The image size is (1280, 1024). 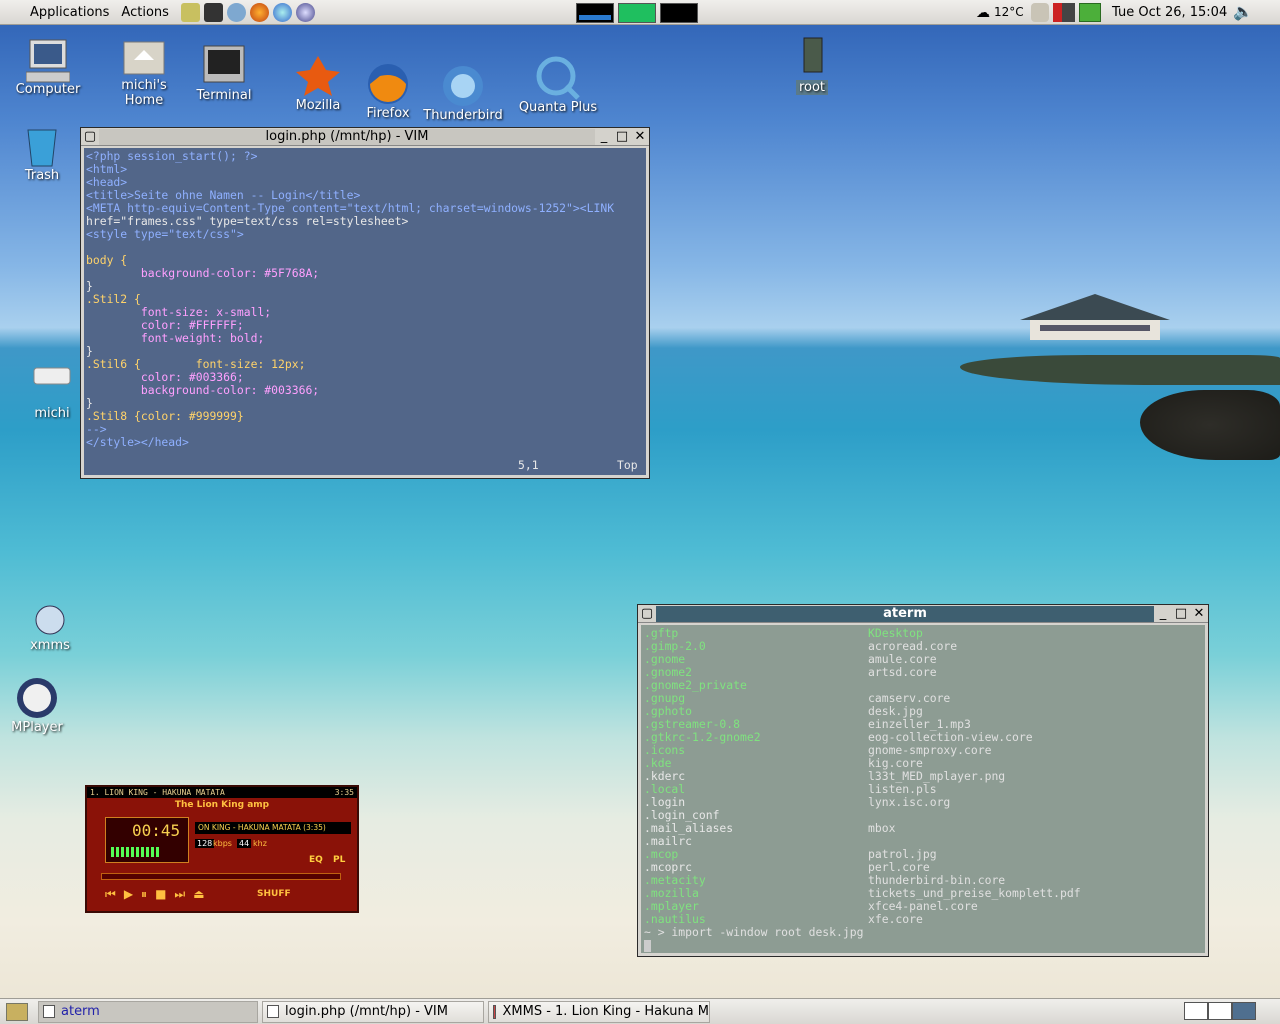 I want to click on home-folder-icon, so click(x=144, y=54).